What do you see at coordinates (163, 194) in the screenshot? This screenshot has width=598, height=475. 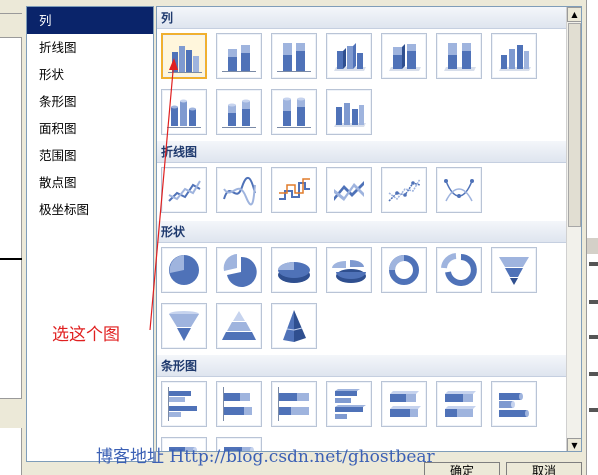 I see `annotation-arrow` at bounding box center [163, 194].